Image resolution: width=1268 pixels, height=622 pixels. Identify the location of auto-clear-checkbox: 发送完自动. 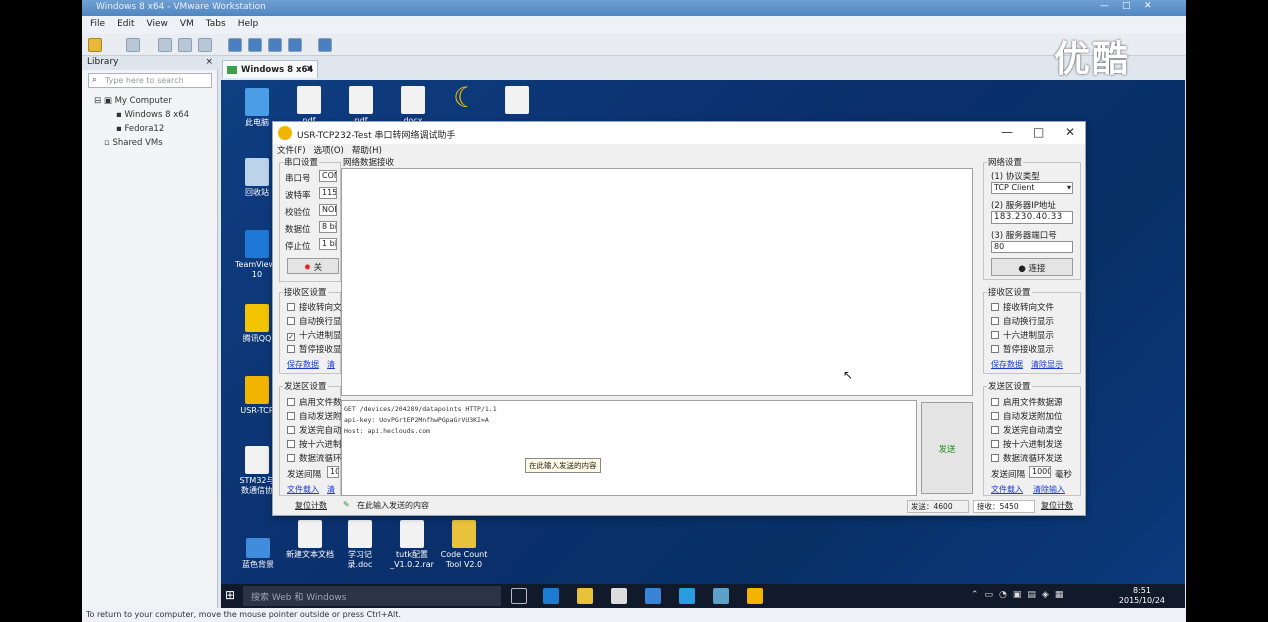
(314, 430).